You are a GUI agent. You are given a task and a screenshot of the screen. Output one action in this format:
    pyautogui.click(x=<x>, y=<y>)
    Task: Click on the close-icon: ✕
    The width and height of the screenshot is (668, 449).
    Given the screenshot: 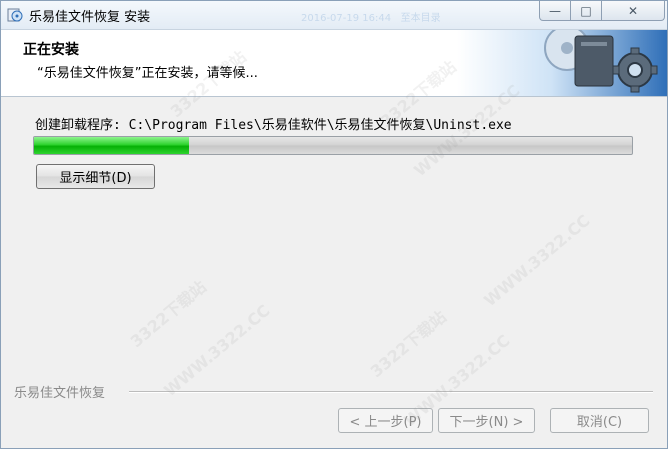 What is the action you would take?
    pyautogui.click(x=633, y=10)
    